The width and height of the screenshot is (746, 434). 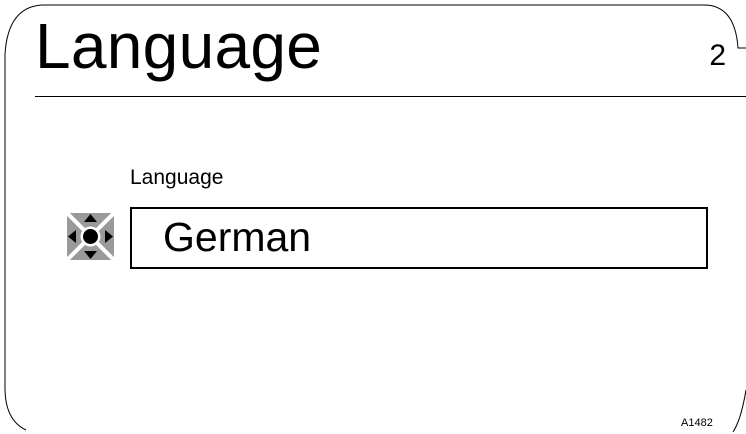 I want to click on page-number: 2, so click(x=717, y=55).